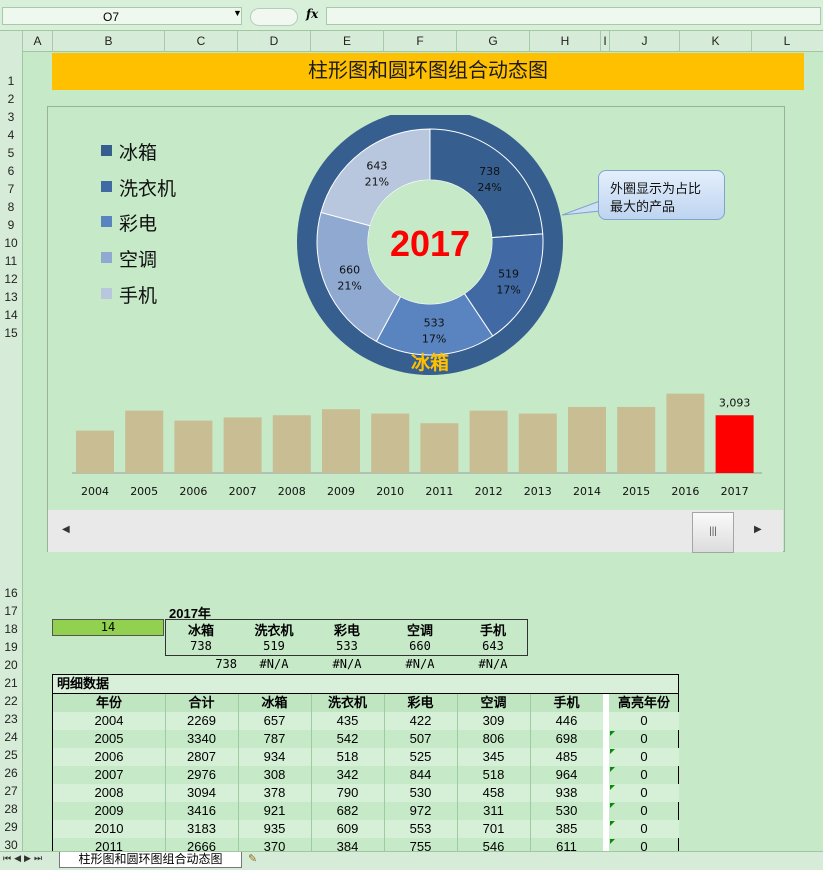 This screenshot has height=870, width=823. Describe the element at coordinates (493, 739) in the screenshot. I see `table-cell: 806` at that location.